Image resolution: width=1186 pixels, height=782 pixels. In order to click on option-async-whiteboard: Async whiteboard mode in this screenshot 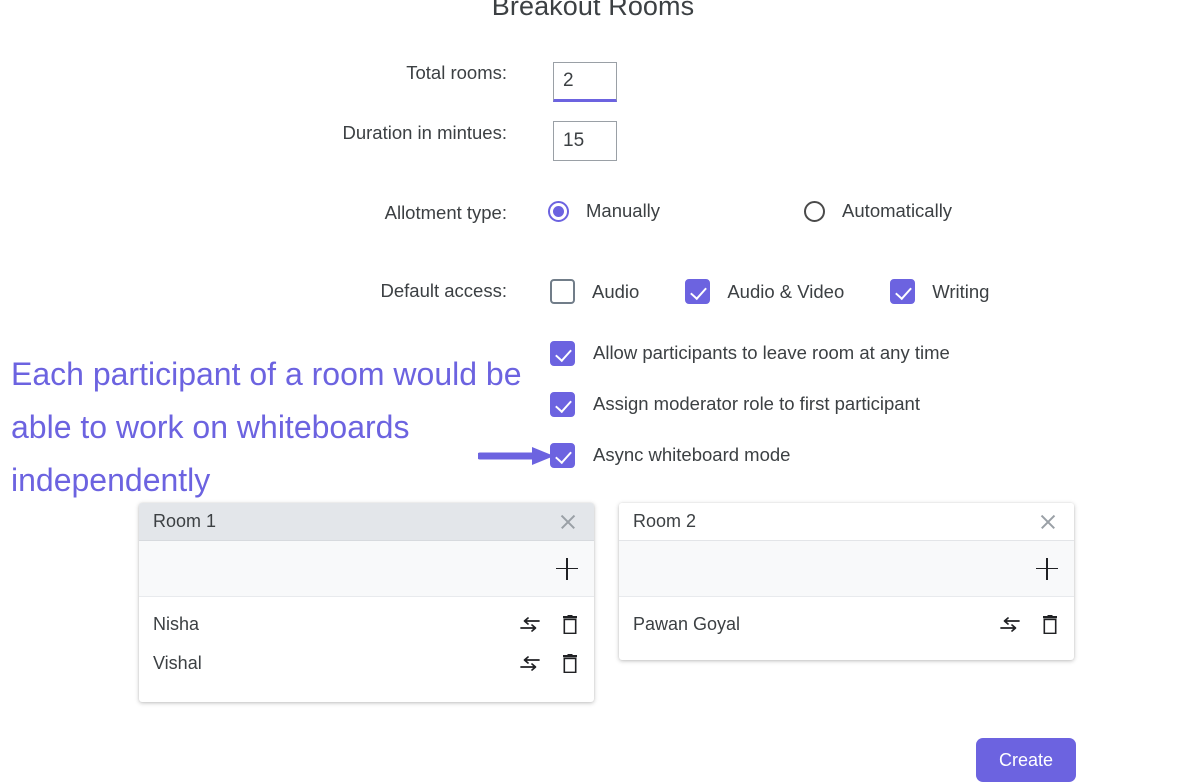, I will do `click(750, 455)`.